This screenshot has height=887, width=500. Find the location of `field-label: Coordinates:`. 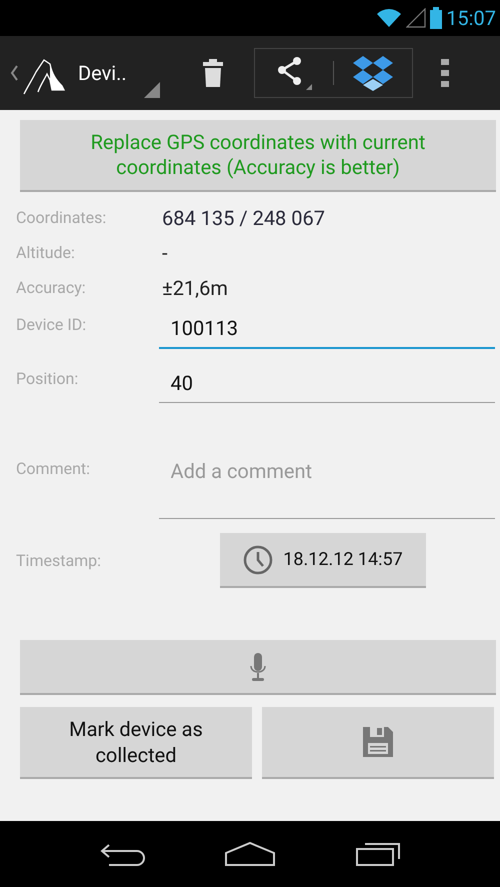

field-label: Coordinates: is located at coordinates (62, 217).